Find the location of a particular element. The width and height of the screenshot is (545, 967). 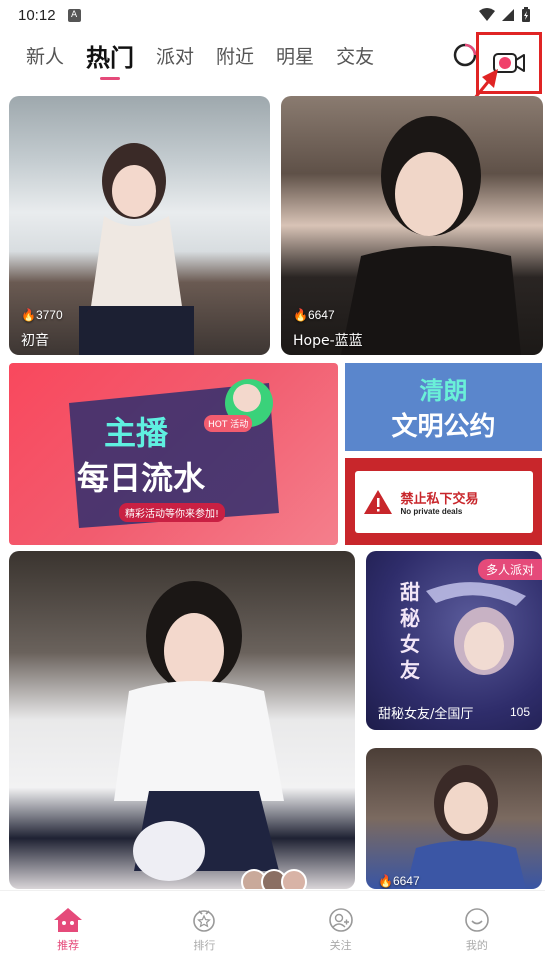

live-room-card: 🔥6647 is located at coordinates (454, 818).